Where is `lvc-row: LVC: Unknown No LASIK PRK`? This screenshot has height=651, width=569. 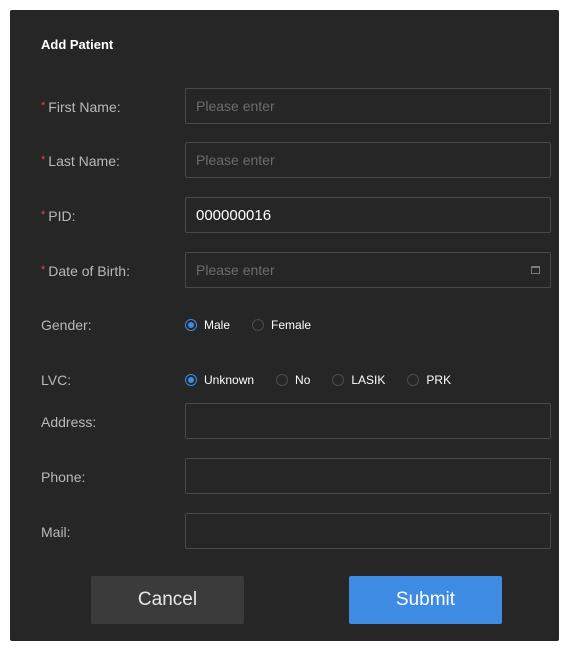 lvc-row: LVC: Unknown No LASIK PRK is located at coordinates (284, 380).